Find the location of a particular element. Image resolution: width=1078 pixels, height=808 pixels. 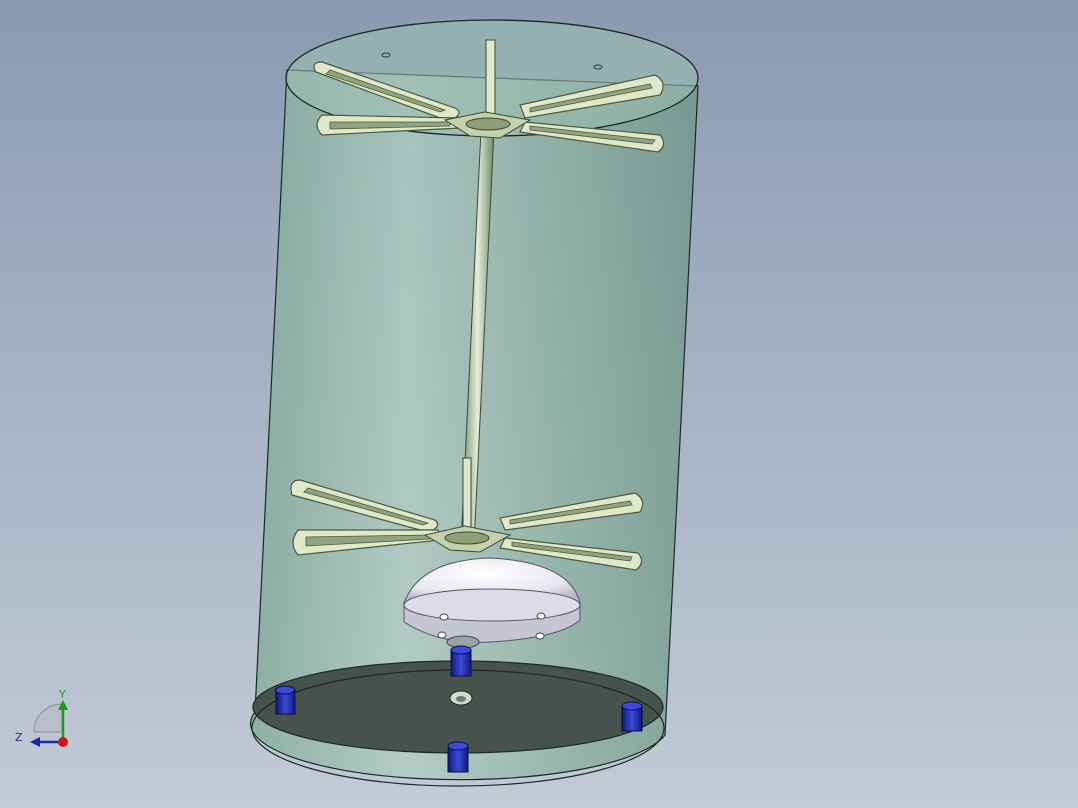

triad-x-dot-icon is located at coordinates (63, 742).